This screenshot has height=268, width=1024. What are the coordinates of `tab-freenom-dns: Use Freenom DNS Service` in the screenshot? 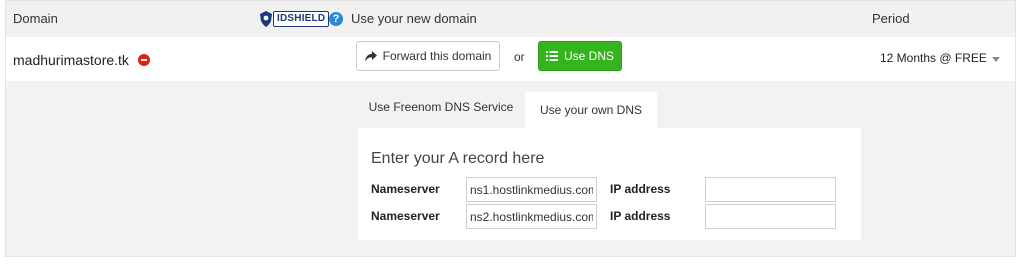 It's located at (441, 107).